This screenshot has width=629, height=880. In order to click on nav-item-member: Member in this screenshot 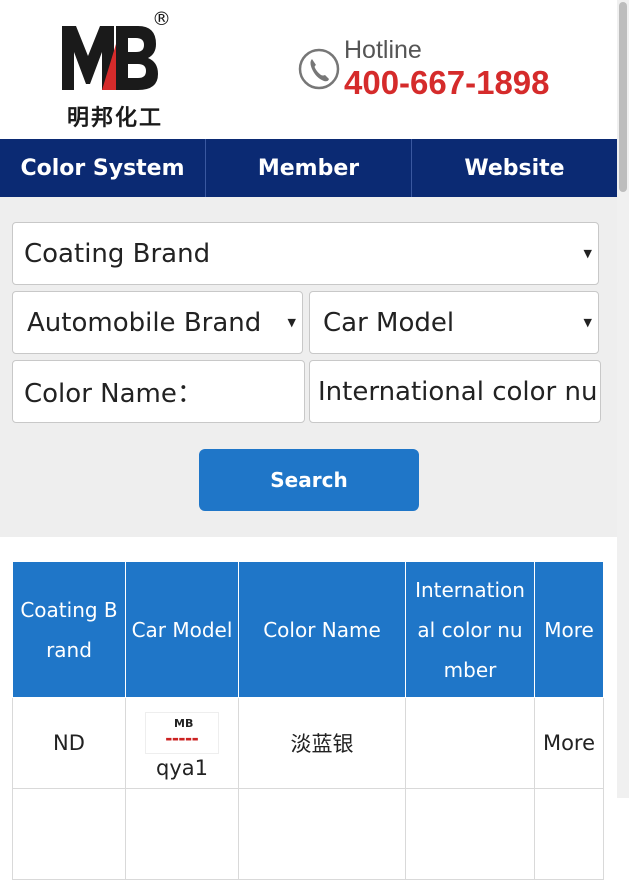, I will do `click(309, 168)`.